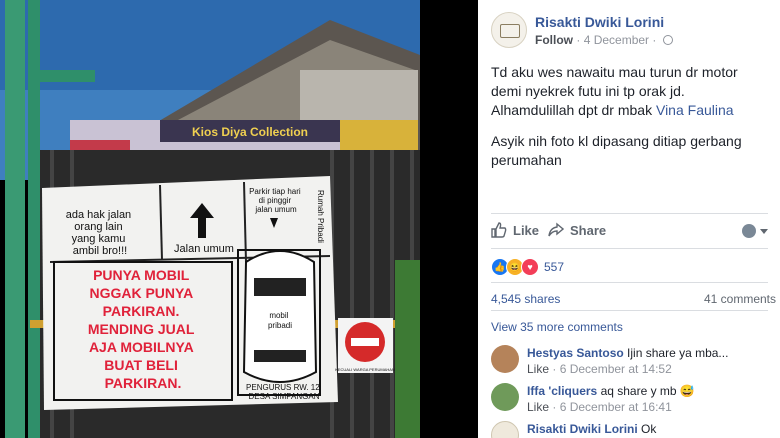 The width and height of the screenshot is (780, 438). I want to click on author-name: Risakti Dwiki Lorini, so click(599, 22).